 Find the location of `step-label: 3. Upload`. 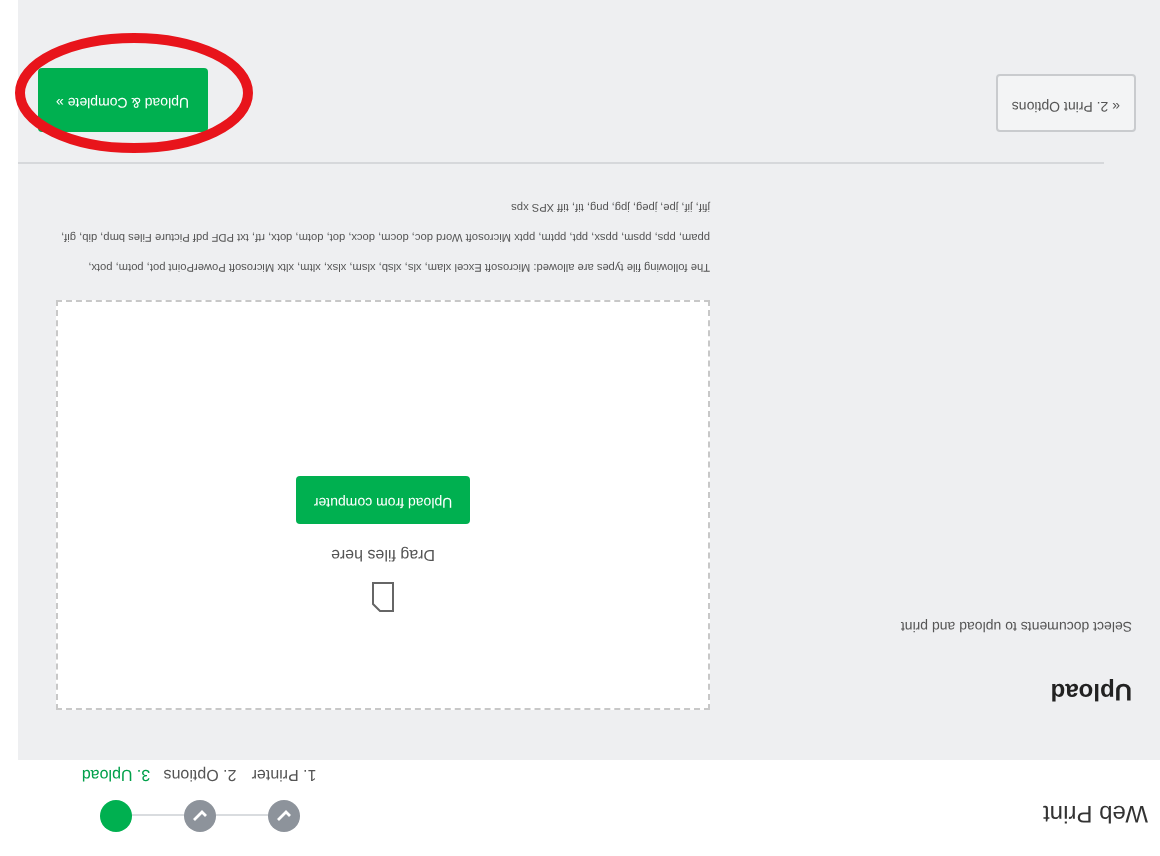

step-label: 3. Upload is located at coordinates (116, 775).